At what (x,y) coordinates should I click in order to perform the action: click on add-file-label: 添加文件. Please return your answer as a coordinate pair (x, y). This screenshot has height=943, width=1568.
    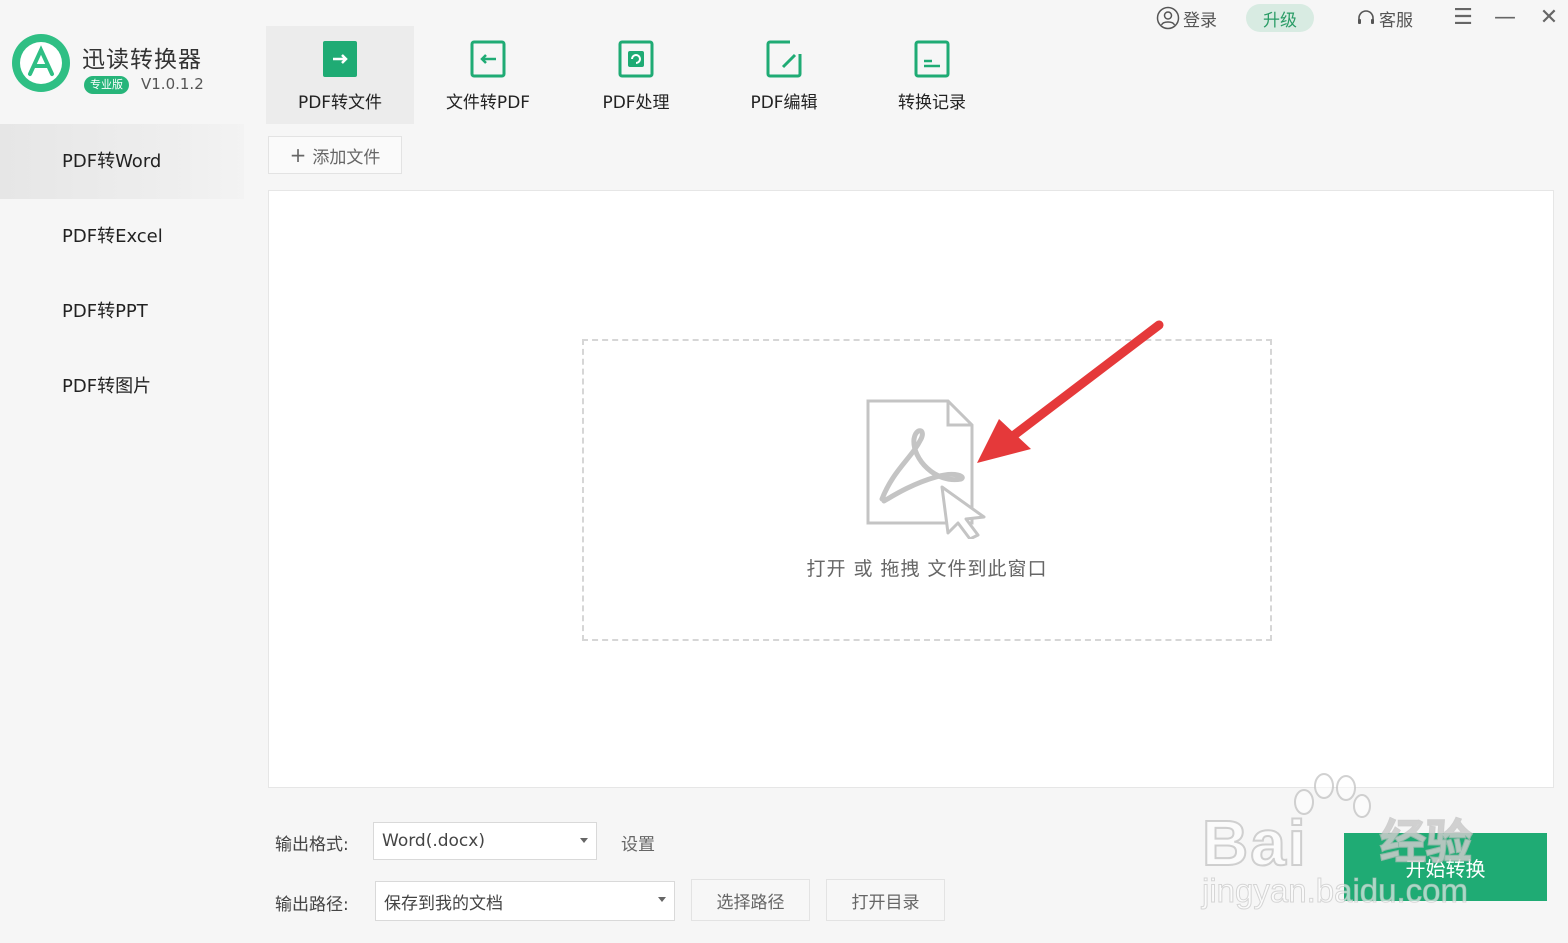
    Looking at the image, I should click on (346, 157).